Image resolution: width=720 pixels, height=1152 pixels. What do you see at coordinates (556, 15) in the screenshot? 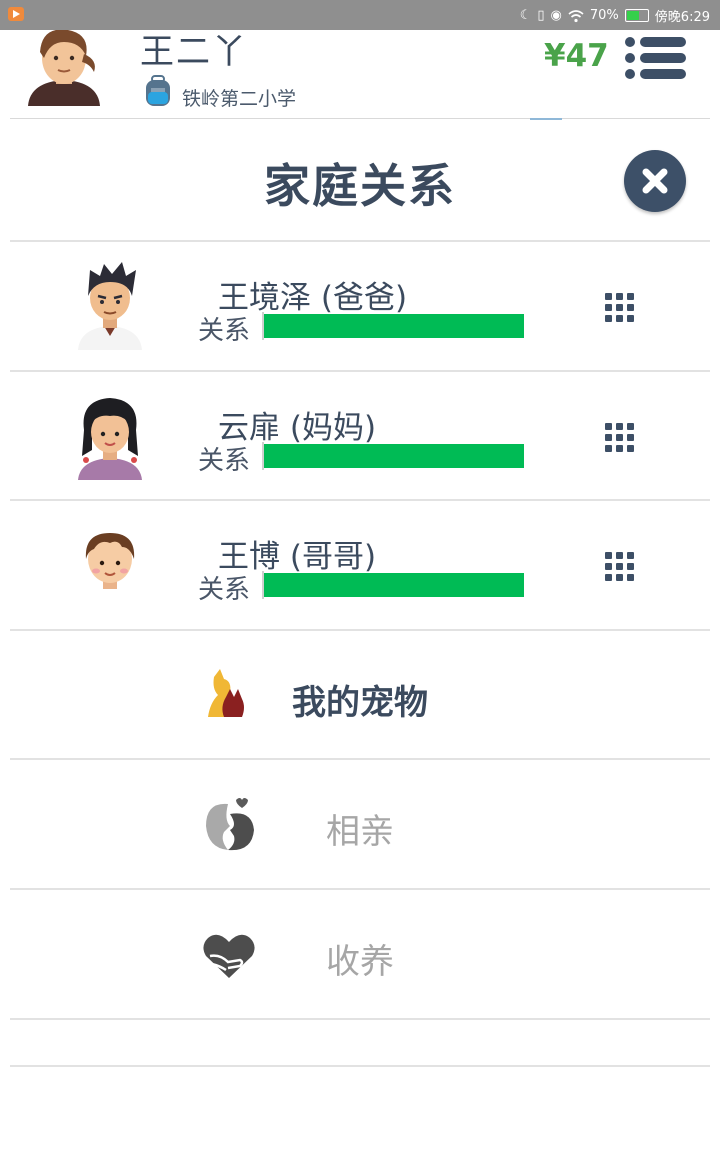
I see `eye-icon: ◉` at bounding box center [556, 15].